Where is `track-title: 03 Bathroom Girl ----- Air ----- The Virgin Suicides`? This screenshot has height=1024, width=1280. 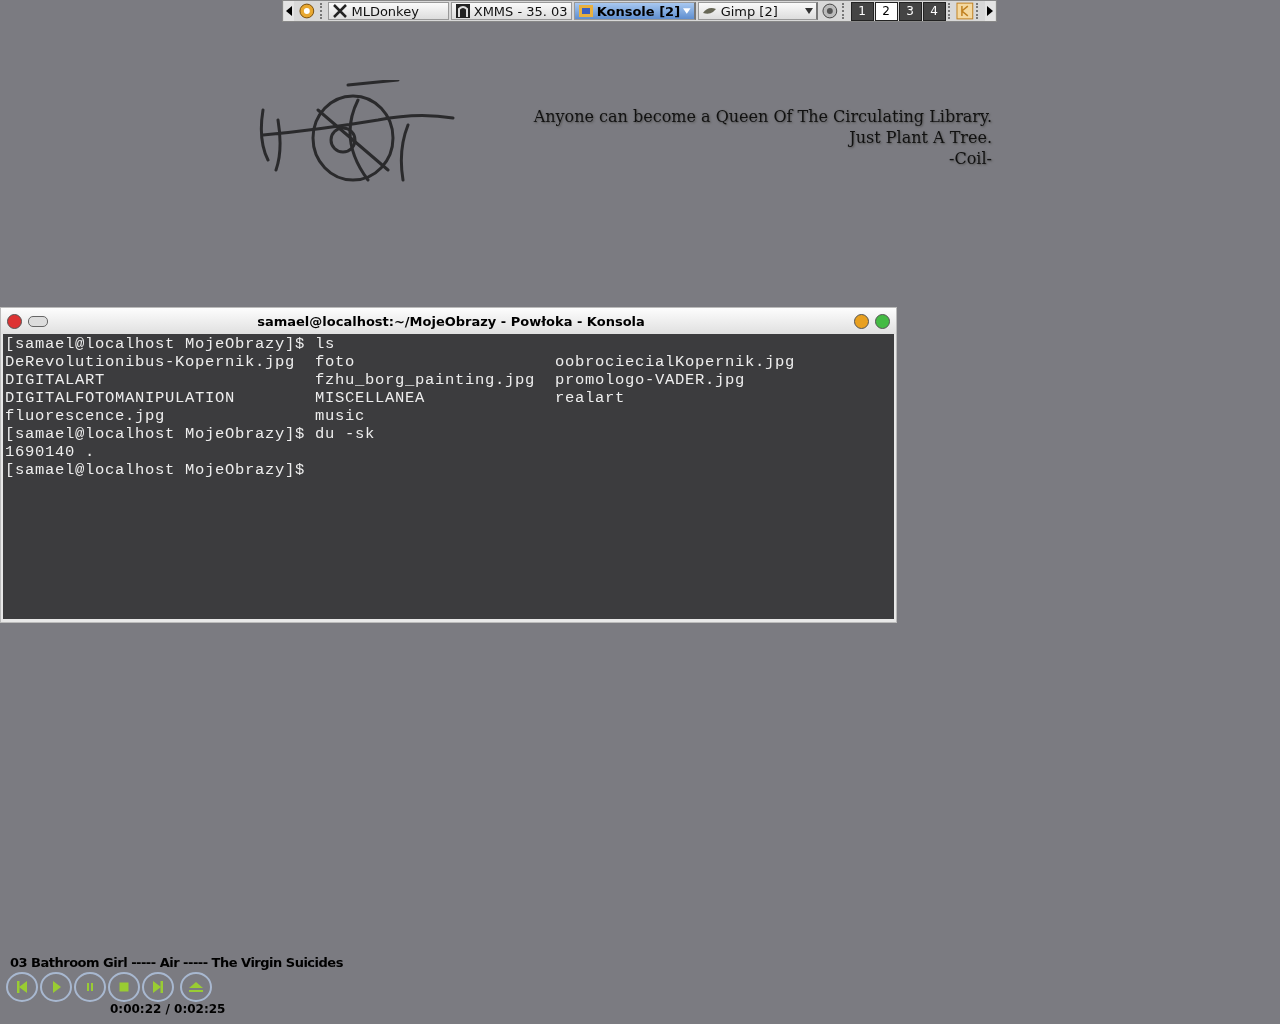 track-title: 03 Bathroom Girl ----- Air ----- The Virgin Suicides is located at coordinates (176, 962).